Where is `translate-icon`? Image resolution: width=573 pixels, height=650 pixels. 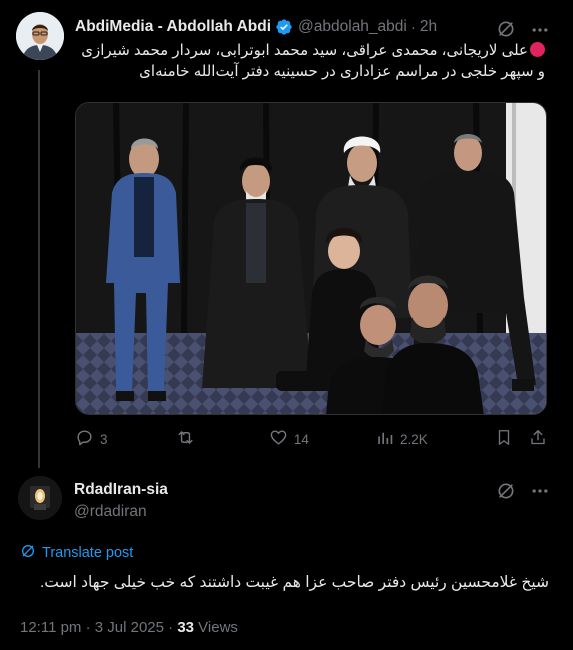 translate-icon is located at coordinates (28, 553).